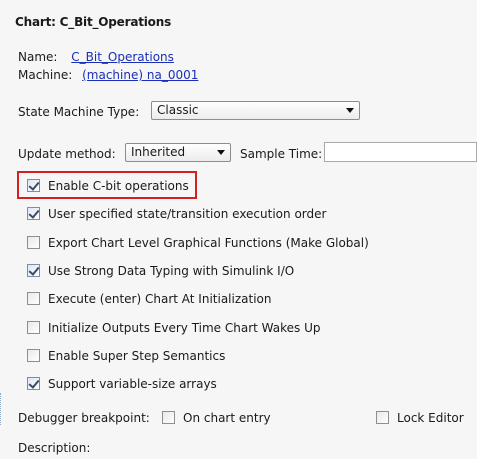 The height and width of the screenshot is (459, 477). What do you see at coordinates (132, 384) in the screenshot?
I see `option-label: Support variable-size arrays` at bounding box center [132, 384].